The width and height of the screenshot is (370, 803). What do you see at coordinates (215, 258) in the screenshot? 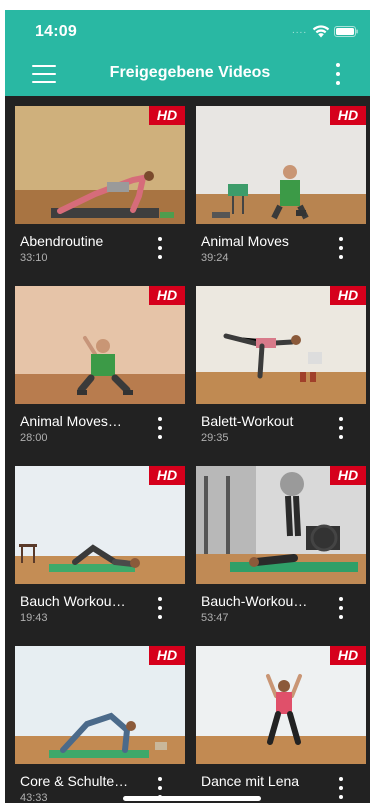
I see `video-duration: 39:24` at bounding box center [215, 258].